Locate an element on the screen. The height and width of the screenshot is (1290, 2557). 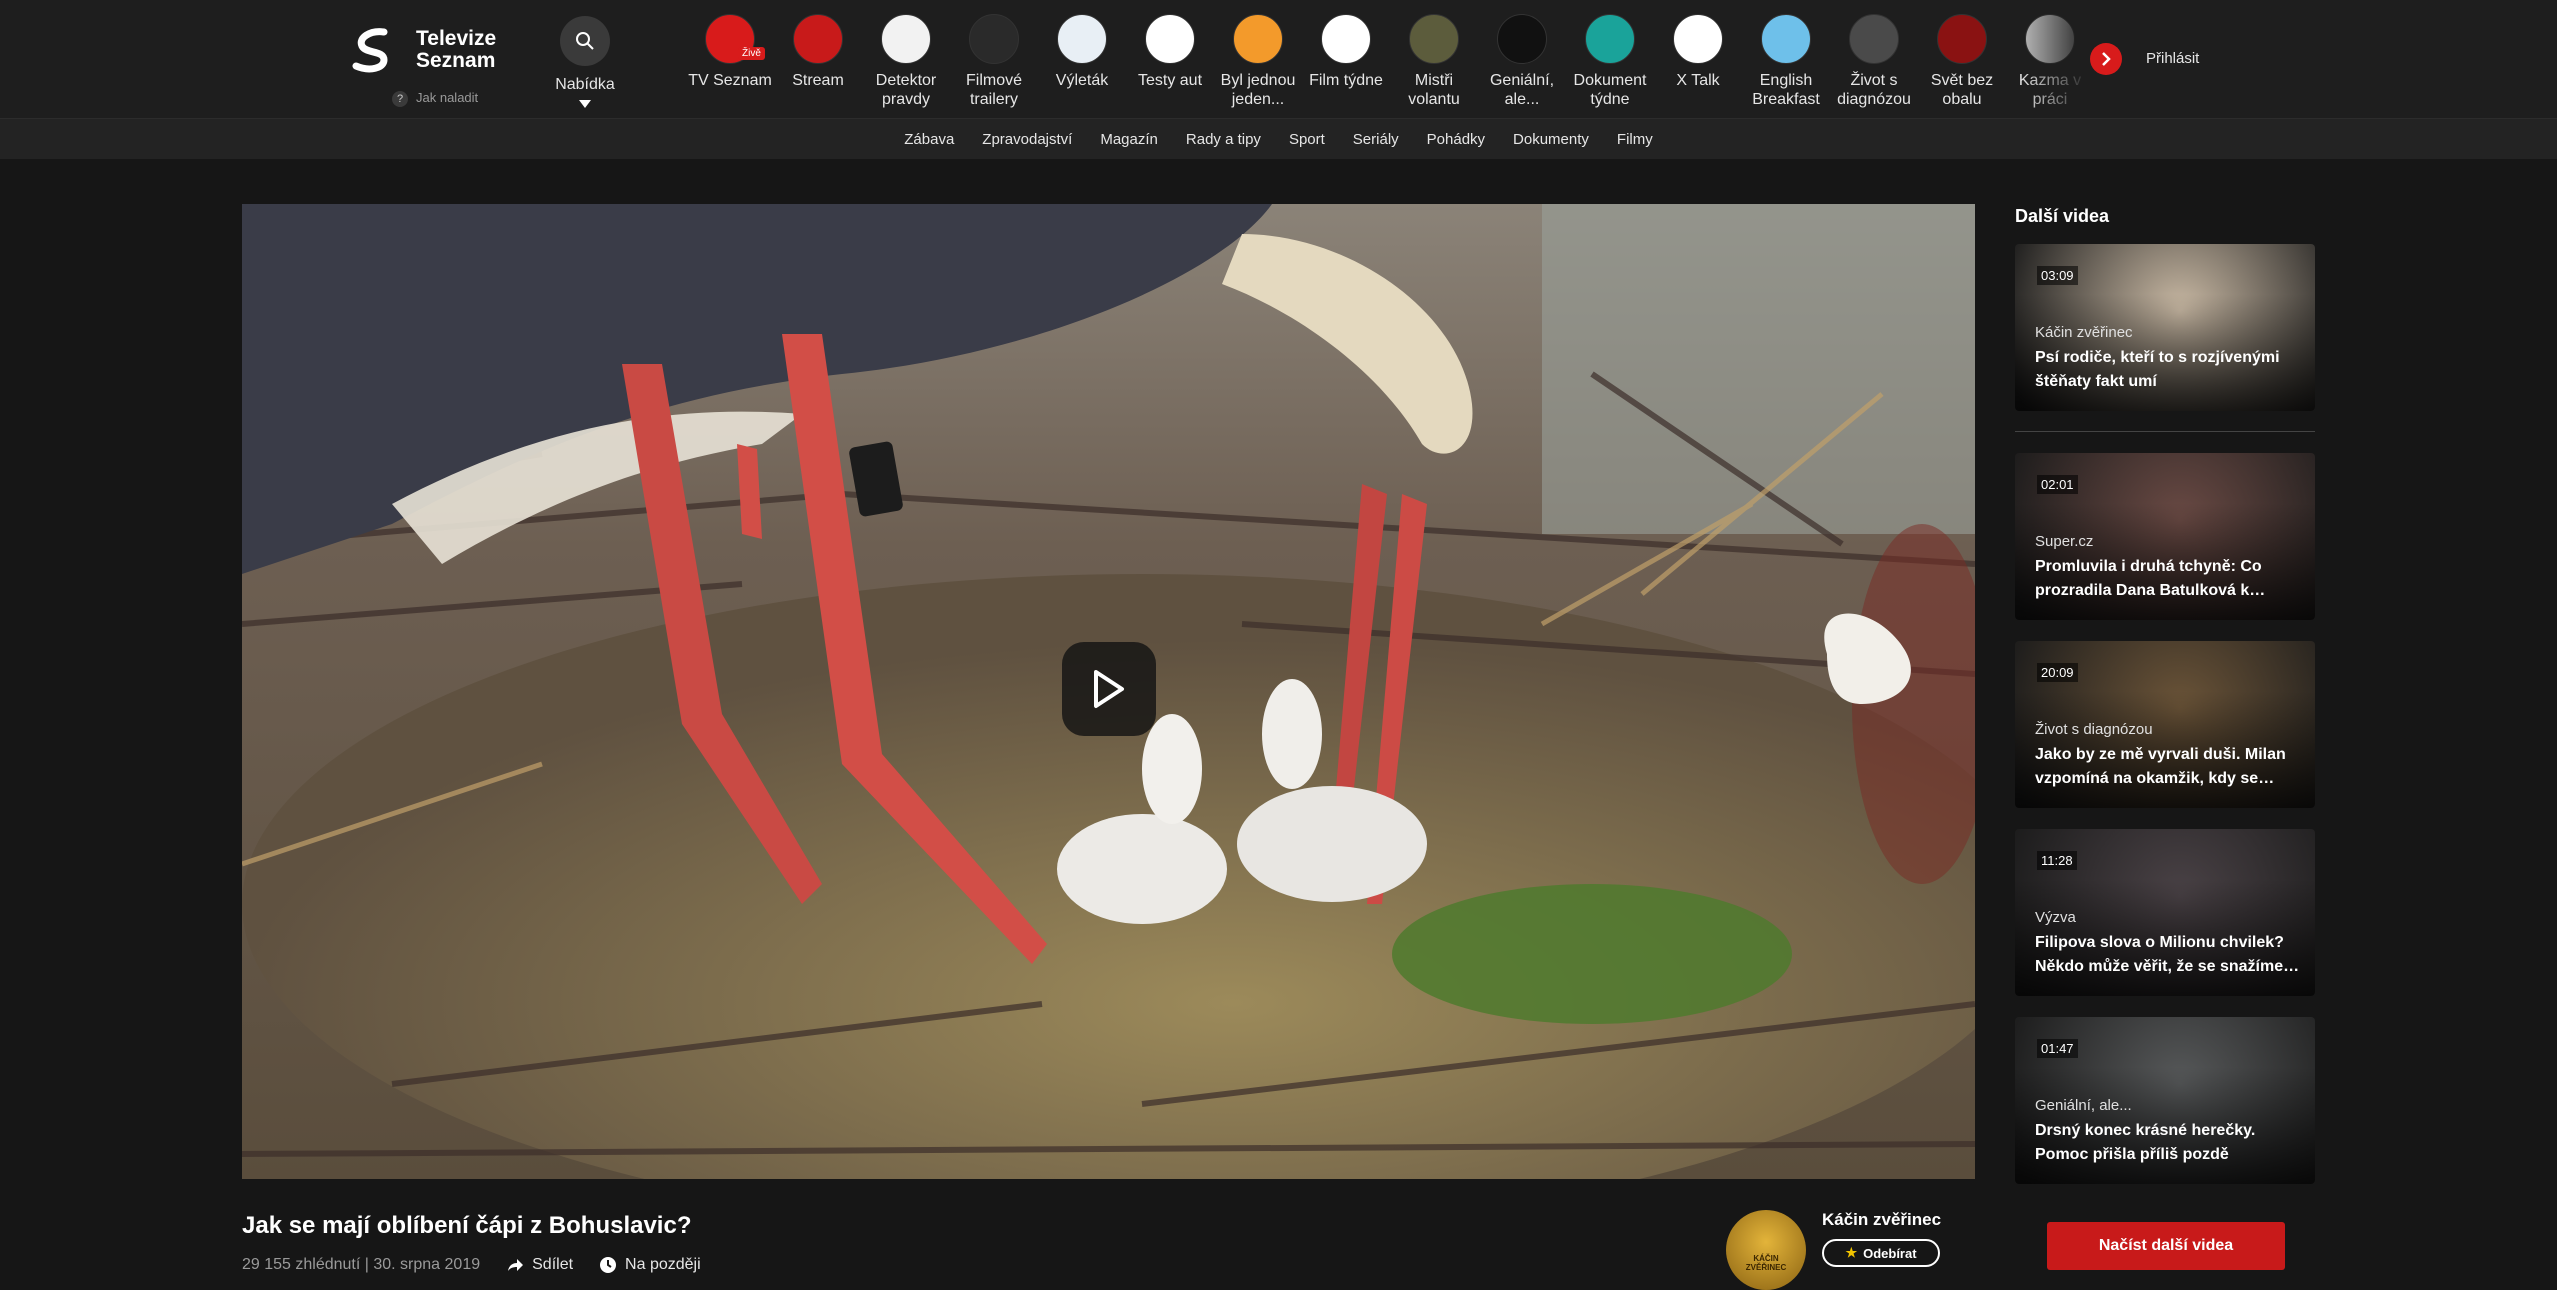
category-link: Dokumenty is located at coordinates (1551, 139).